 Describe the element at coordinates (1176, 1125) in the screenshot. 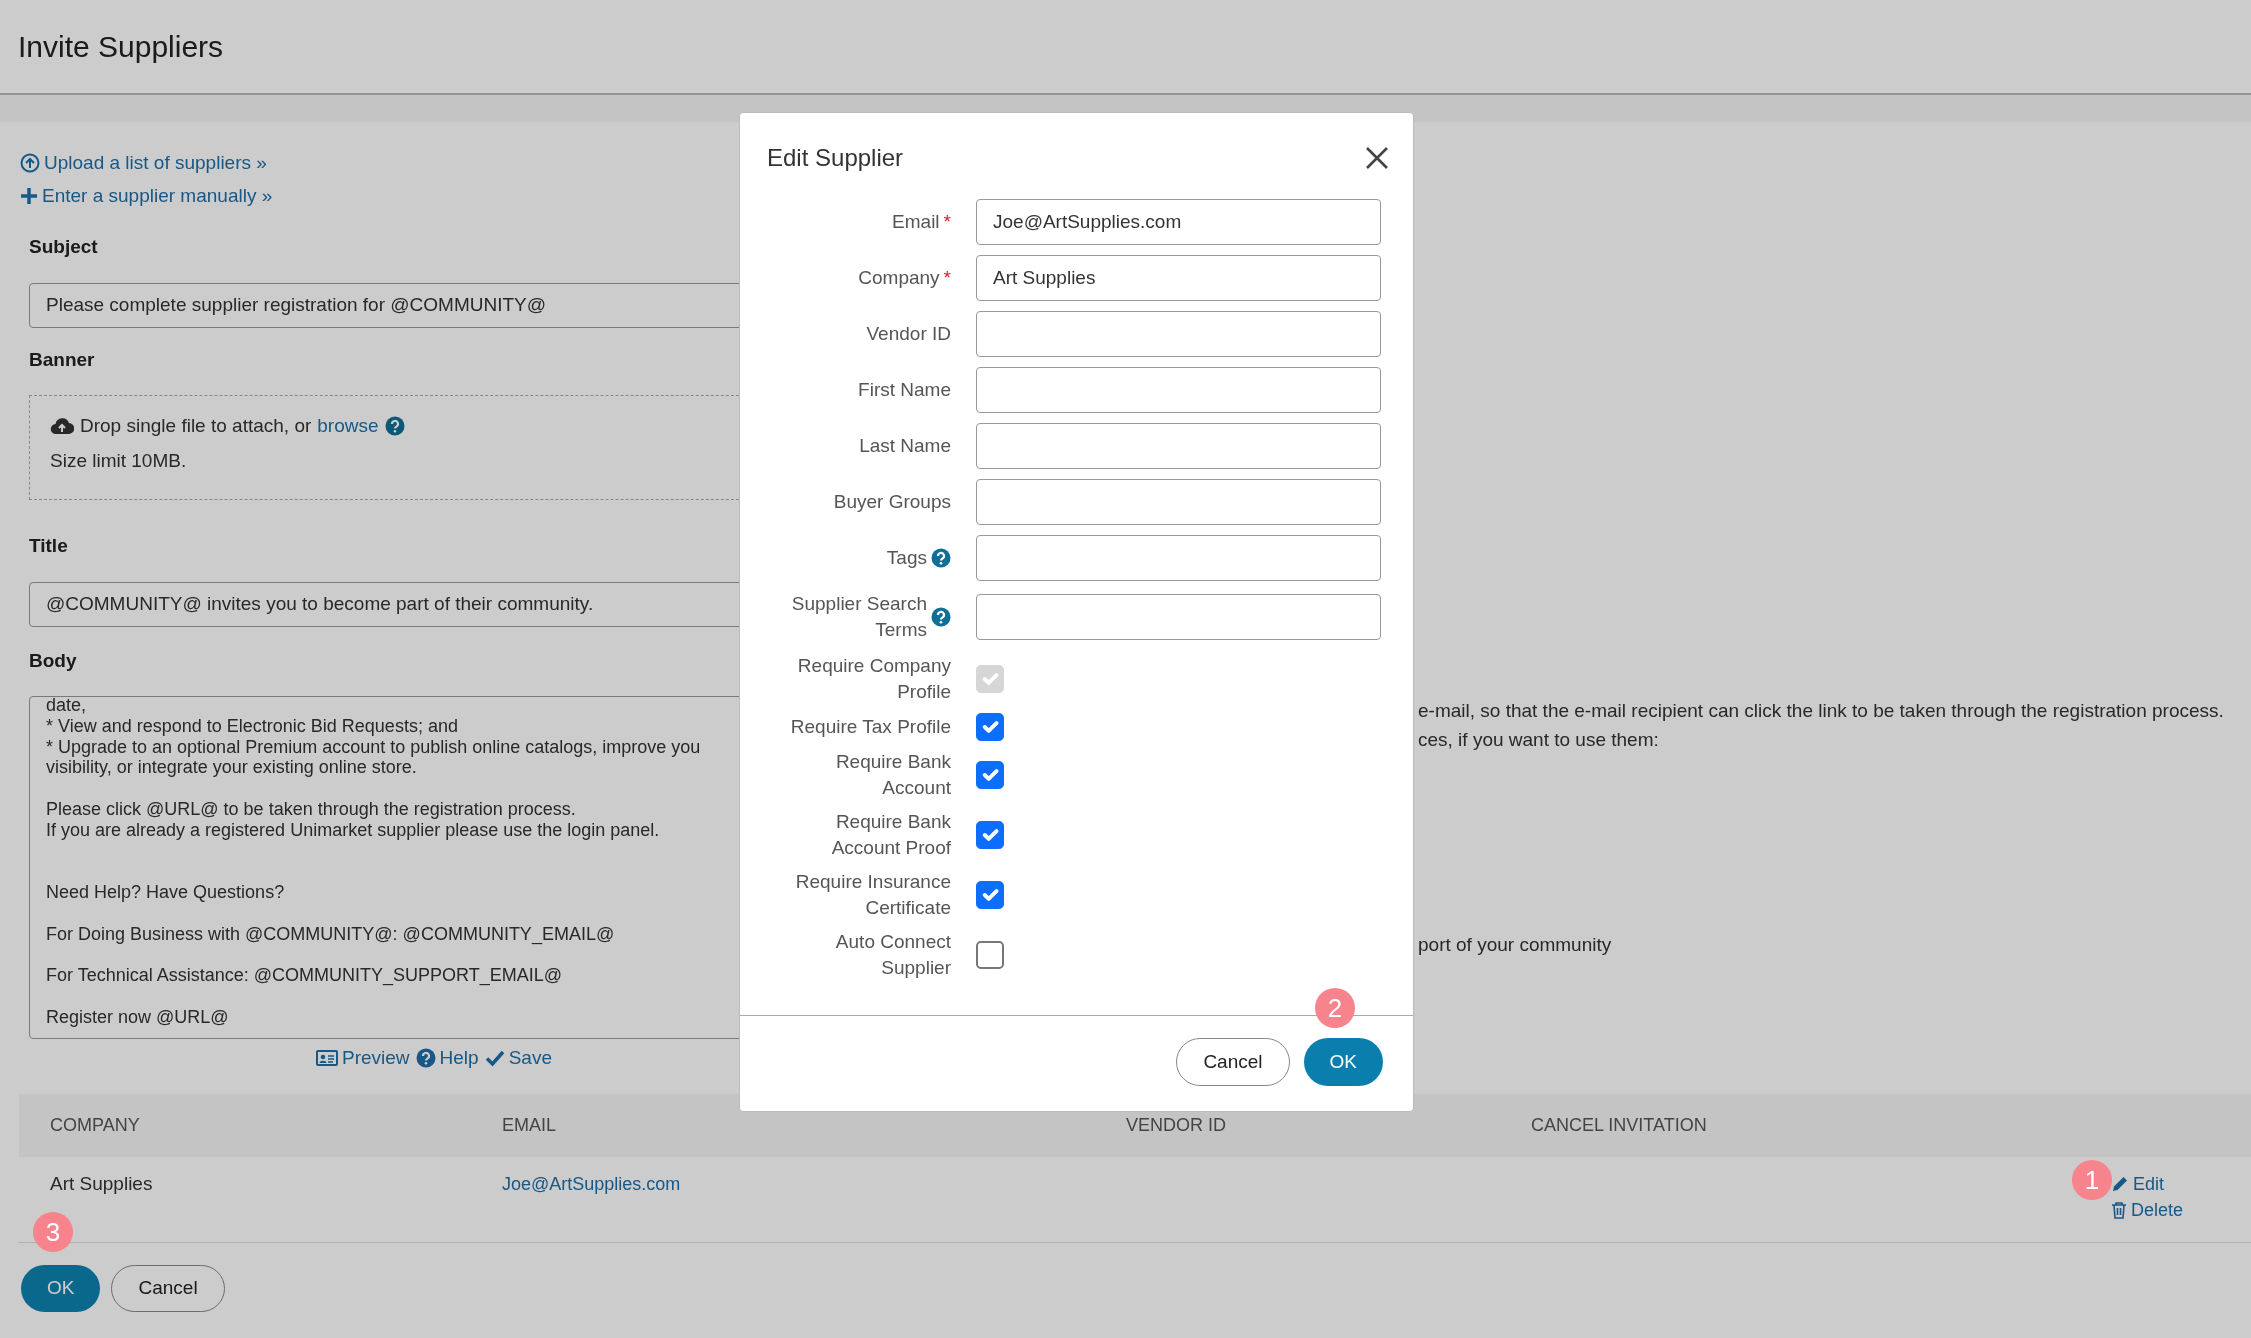

I see `column-header: VENDOR ID` at that location.